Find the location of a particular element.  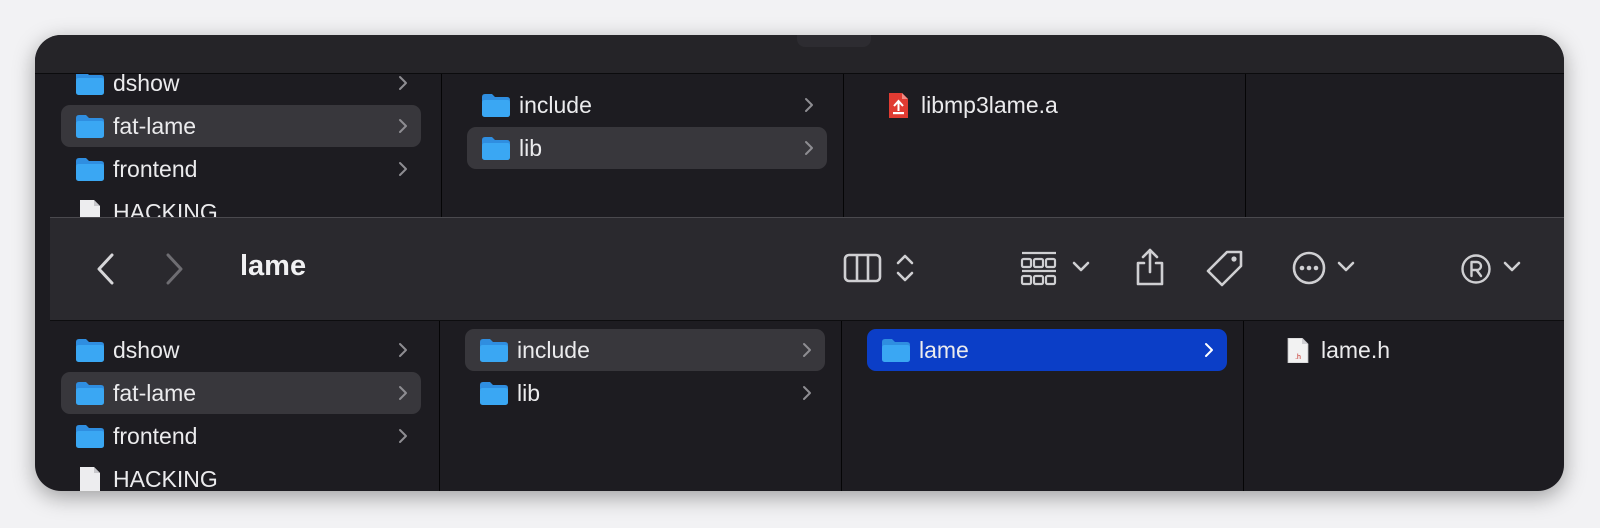

lower-column-4: .h lame.h is located at coordinates (1403, 405).